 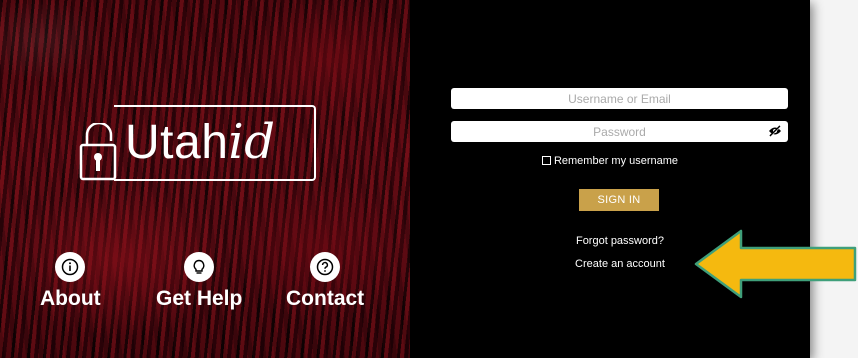 I want to click on hide-password-icon, so click(x=775, y=131).